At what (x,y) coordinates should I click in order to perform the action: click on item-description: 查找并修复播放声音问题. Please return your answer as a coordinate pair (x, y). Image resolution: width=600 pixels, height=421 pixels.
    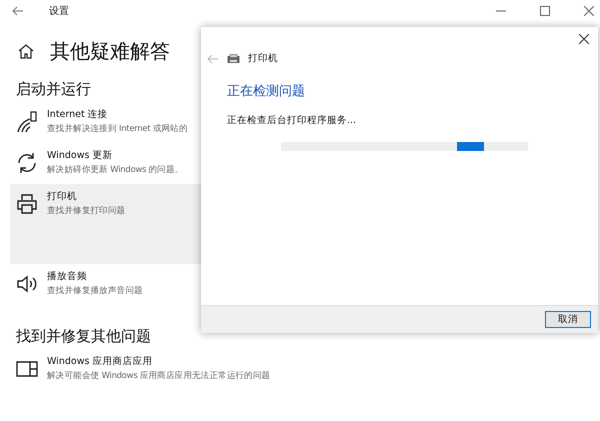
    Looking at the image, I should click on (95, 291).